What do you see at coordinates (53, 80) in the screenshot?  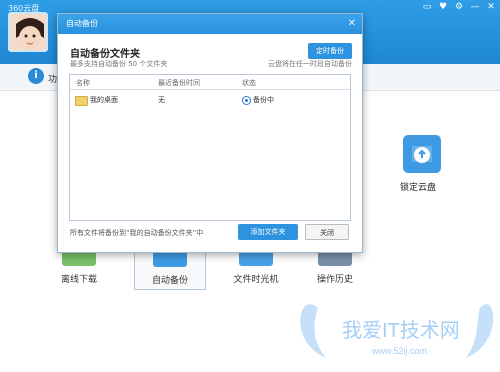 I see `info-text: 功` at bounding box center [53, 80].